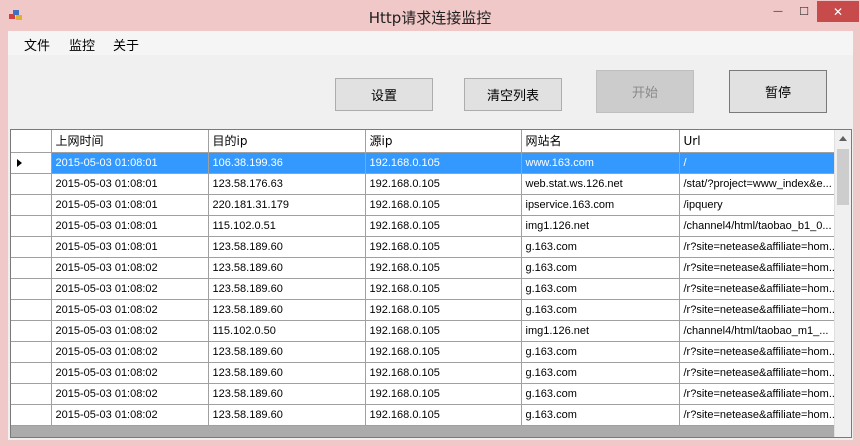 Image resolution: width=860 pixels, height=446 pixels. What do you see at coordinates (384, 94) in the screenshot?
I see `settings-button: 设置` at bounding box center [384, 94].